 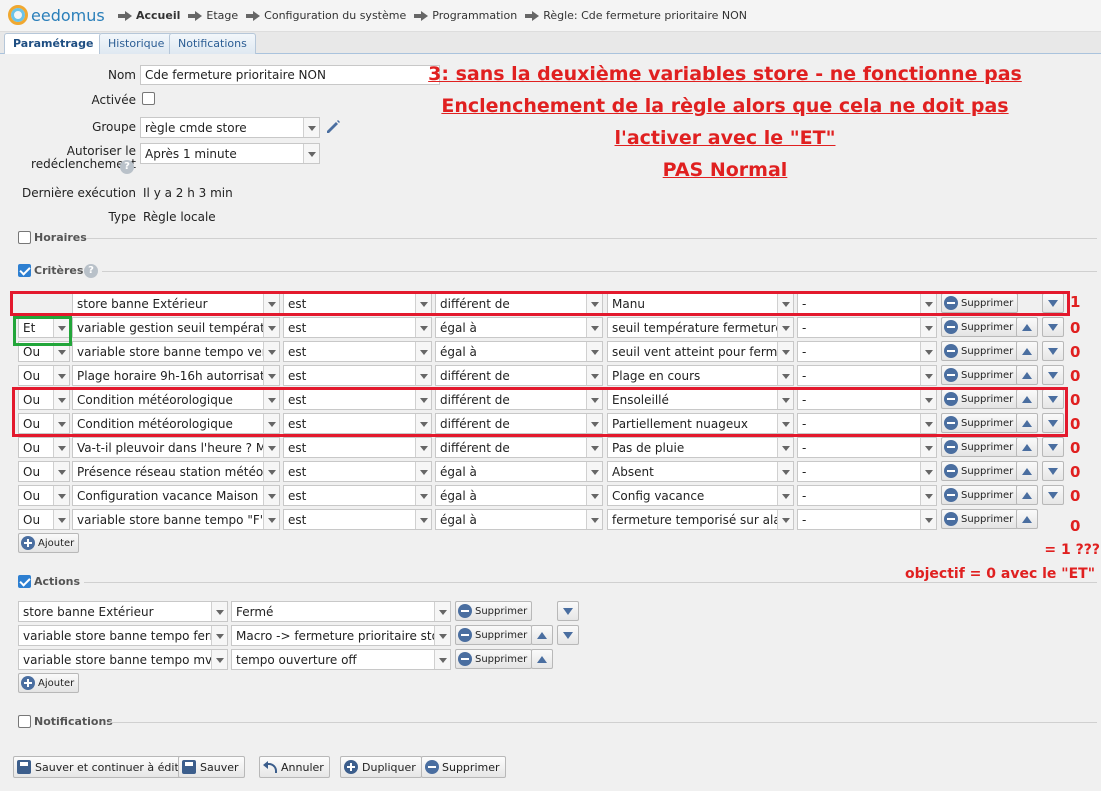 I want to click on action-value-select: Fermé, so click(x=341, y=611).